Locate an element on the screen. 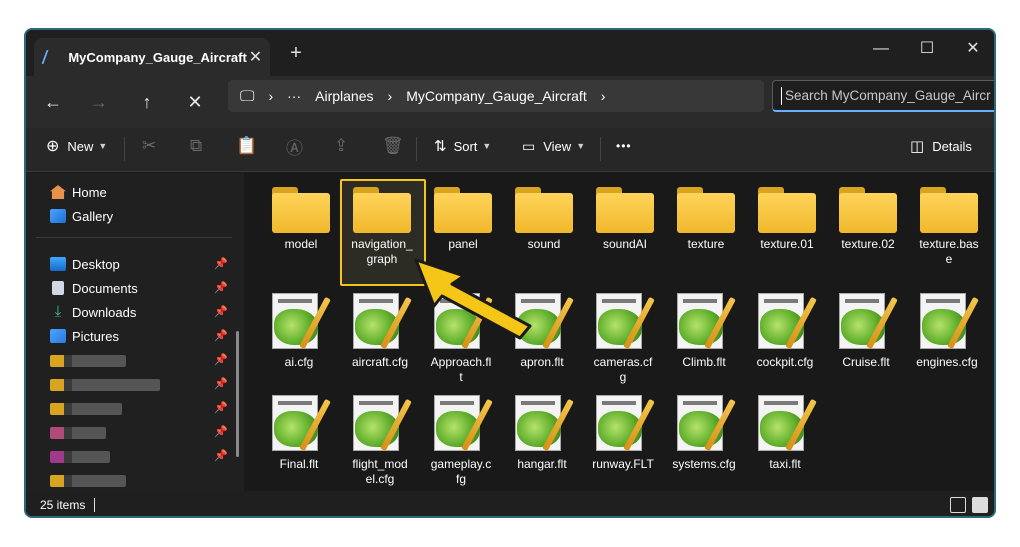 The image size is (1020, 547). pictures-icon is located at coordinates (58, 336).